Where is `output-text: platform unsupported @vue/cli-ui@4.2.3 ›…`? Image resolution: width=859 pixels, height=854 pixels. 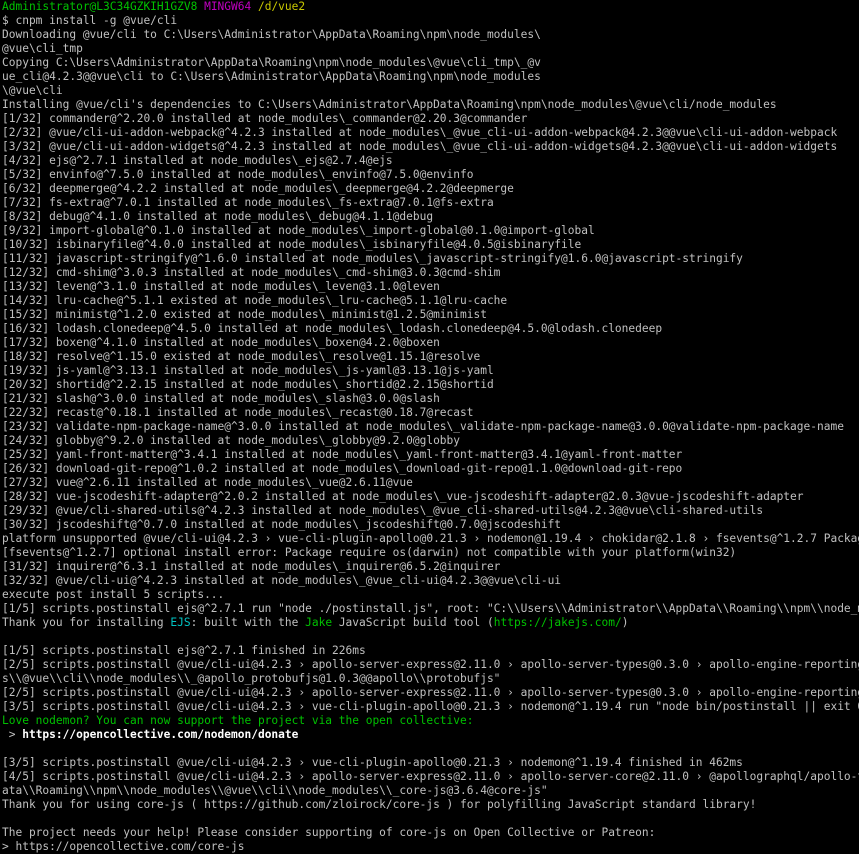 output-text: platform unsupported @vue/cli-ui@4.2.3 ›… is located at coordinates (430, 538).